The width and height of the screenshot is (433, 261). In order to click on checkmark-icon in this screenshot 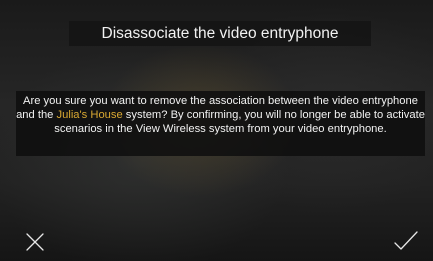, I will do `click(406, 240)`.